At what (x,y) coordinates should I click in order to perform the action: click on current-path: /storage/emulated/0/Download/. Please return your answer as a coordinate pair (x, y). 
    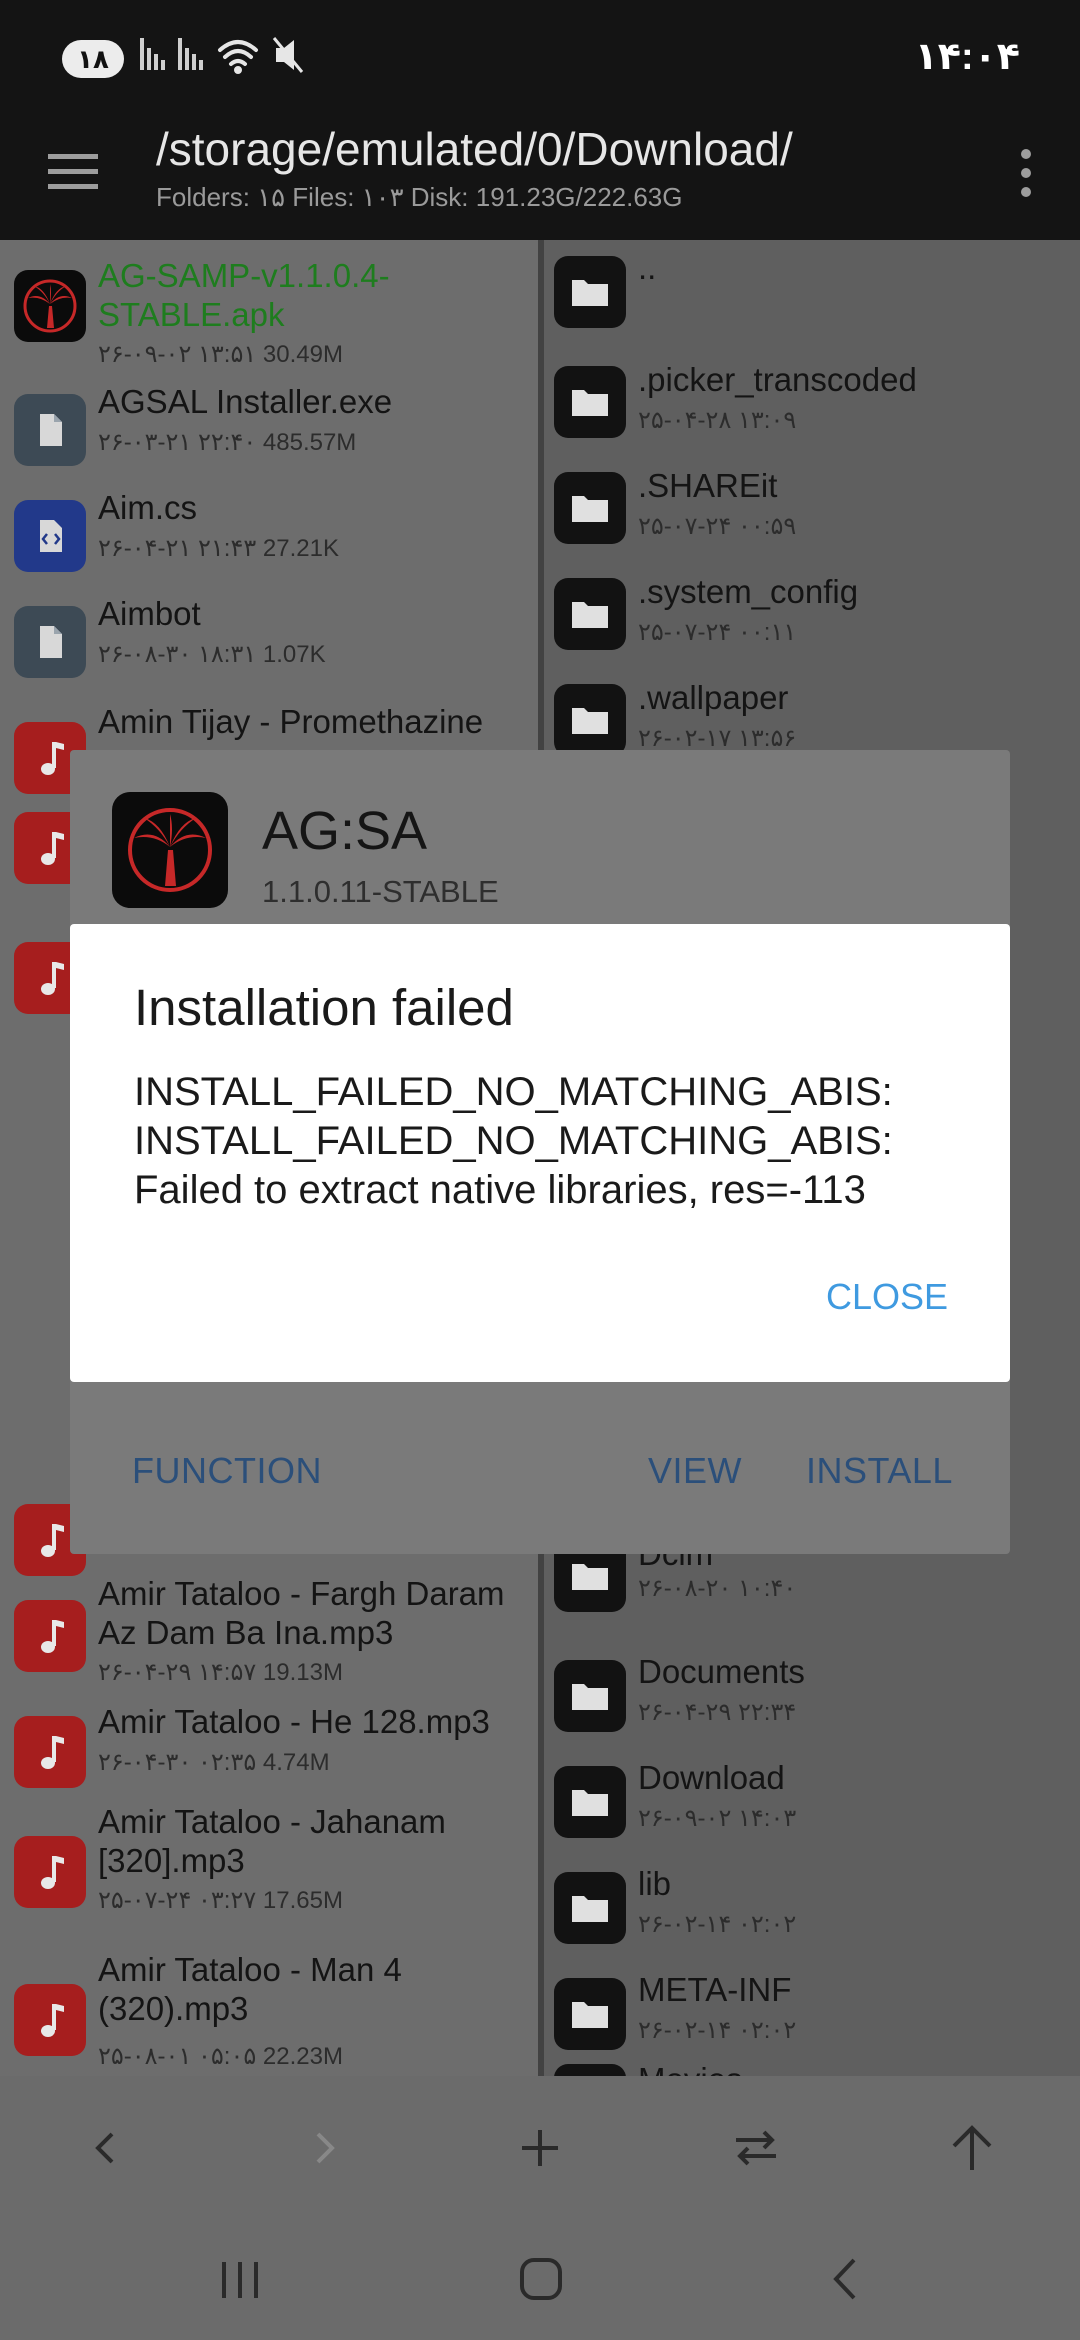
    Looking at the image, I should click on (474, 149).